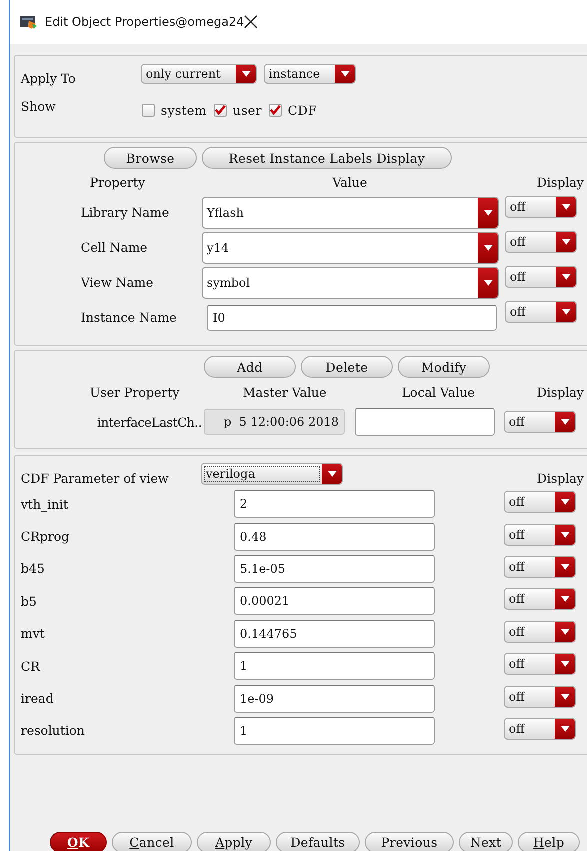  I want to click on window-title: Edit Object Properties@omega24, so click(144, 22).